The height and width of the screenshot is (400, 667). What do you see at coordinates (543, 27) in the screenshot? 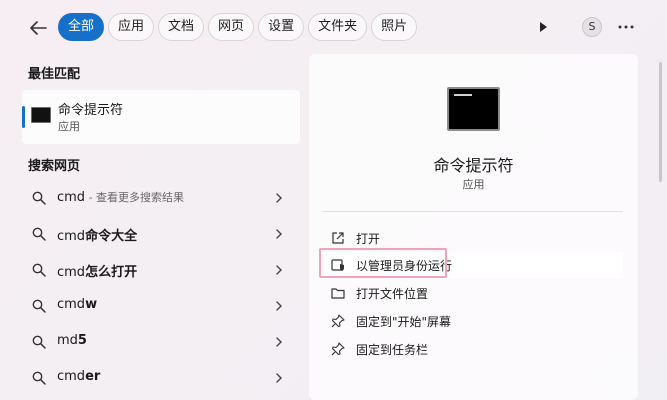
I see `play-icon` at bounding box center [543, 27].